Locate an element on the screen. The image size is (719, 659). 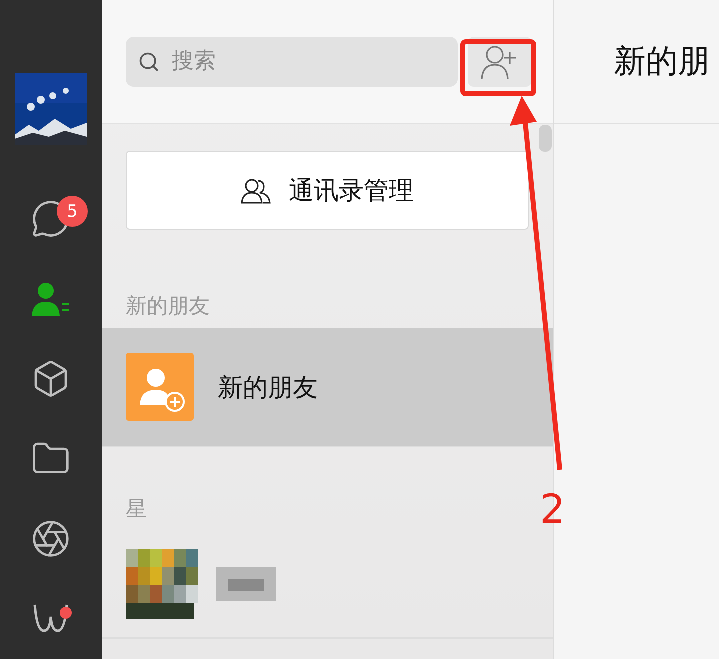
contacts-icon is located at coordinates (51, 299).